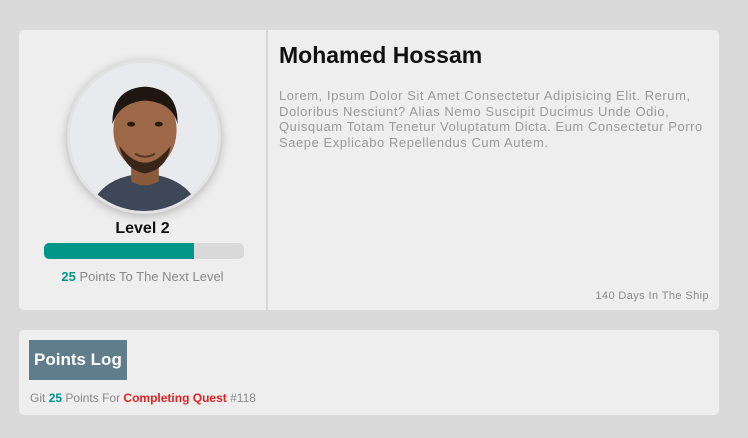 Image resolution: width=748 pixels, height=438 pixels. I want to click on completing-quest-link: Completing Quest, so click(174, 398).